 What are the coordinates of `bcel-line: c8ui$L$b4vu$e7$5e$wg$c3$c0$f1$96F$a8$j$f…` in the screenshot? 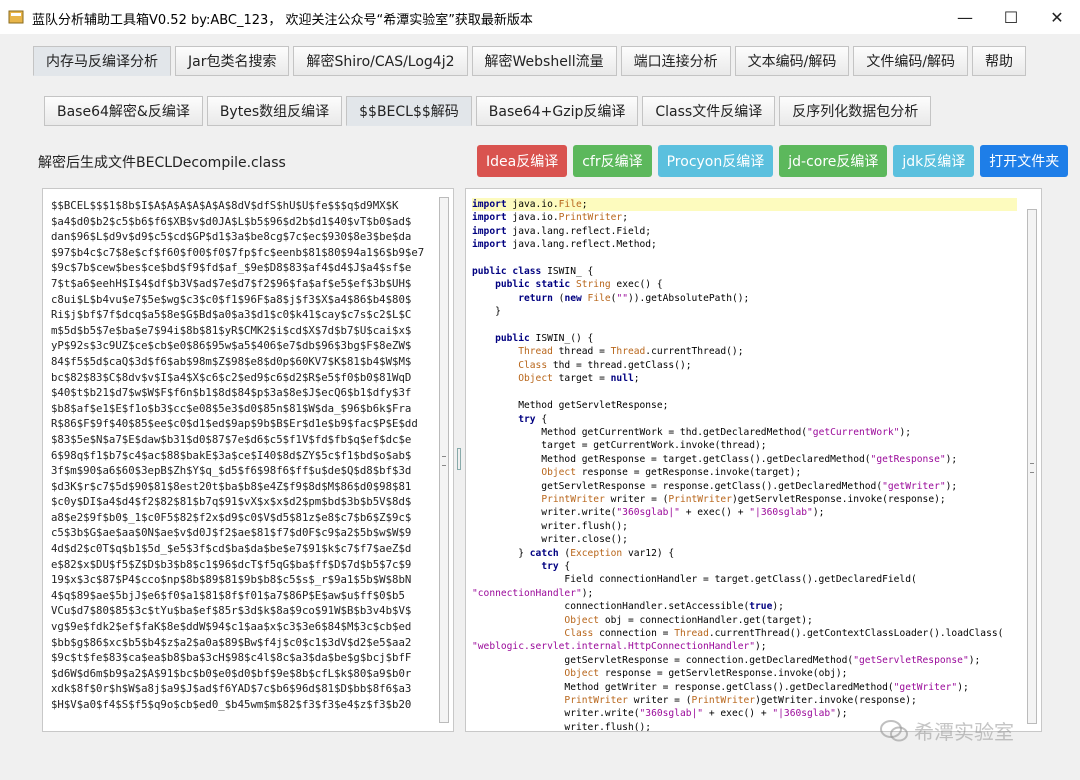 It's located at (231, 299).